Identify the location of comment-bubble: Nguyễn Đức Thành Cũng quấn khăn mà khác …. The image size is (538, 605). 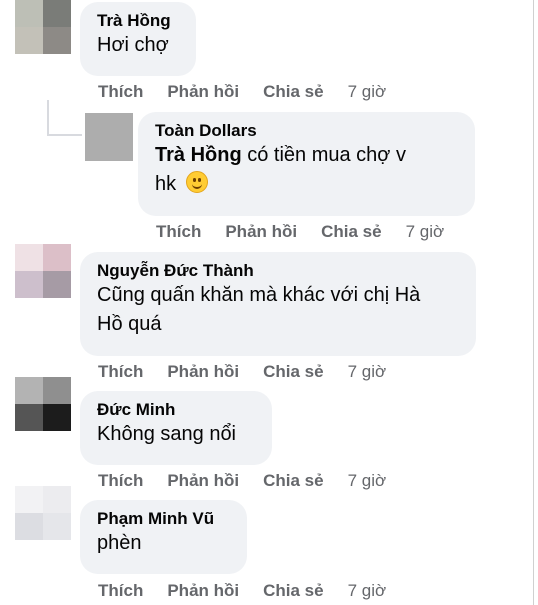
(278, 304).